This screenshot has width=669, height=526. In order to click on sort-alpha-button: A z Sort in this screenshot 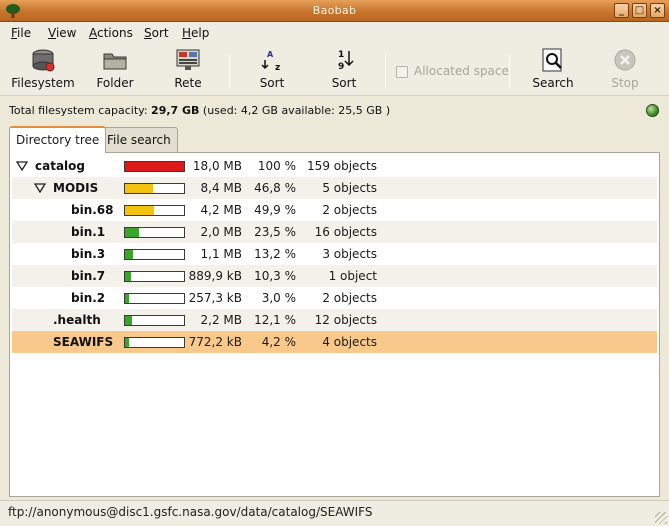, I will do `click(272, 71)`.